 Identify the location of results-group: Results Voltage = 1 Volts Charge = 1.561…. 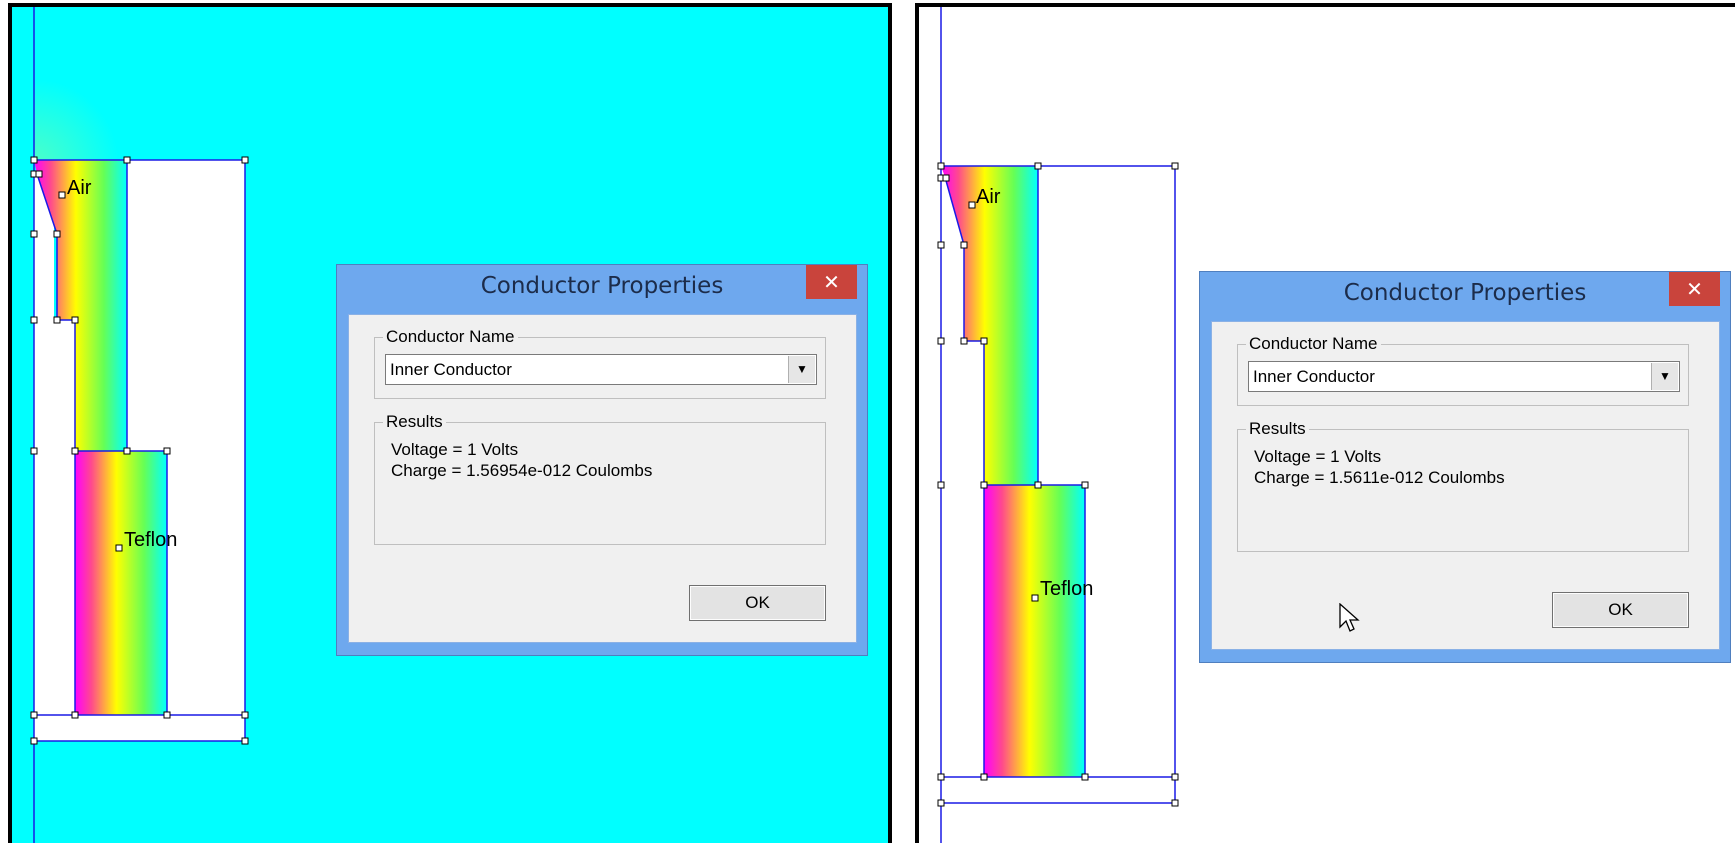
(1463, 485).